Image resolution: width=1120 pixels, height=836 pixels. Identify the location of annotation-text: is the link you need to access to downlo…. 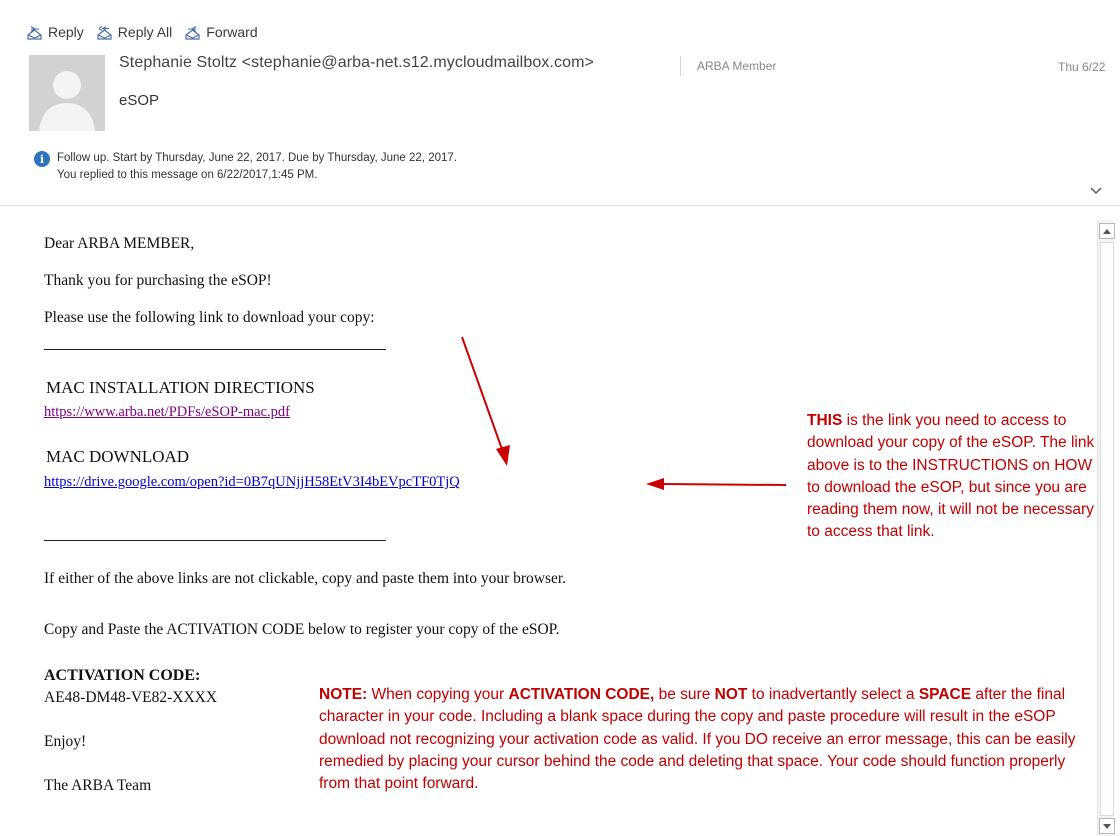
(951, 476).